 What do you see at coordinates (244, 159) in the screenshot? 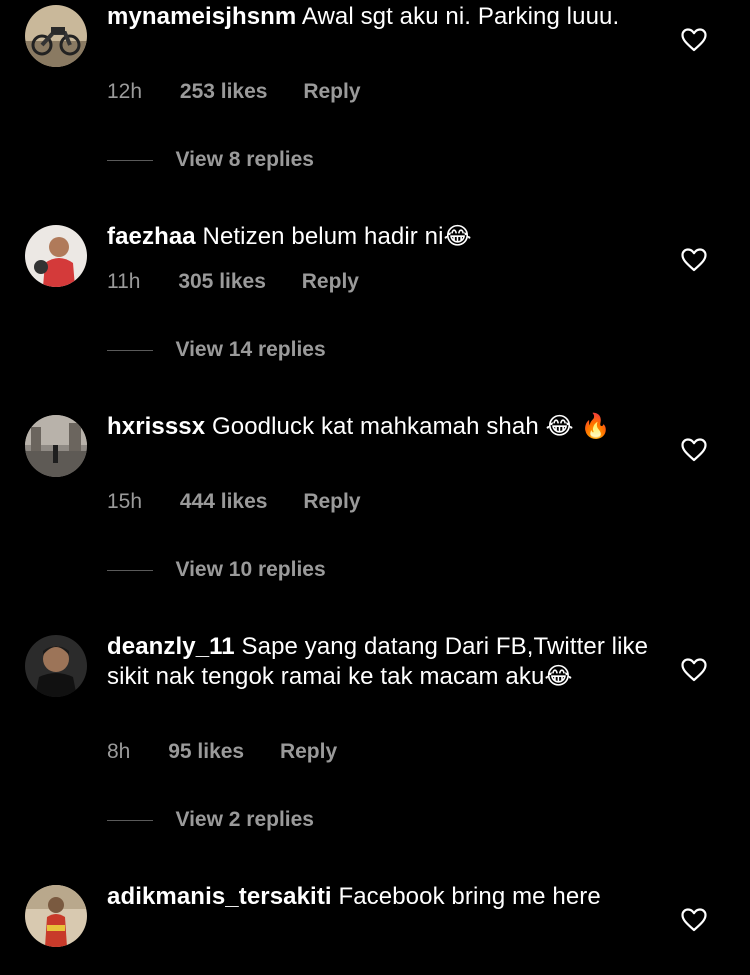
I see `view-replies-label: View 8 replies` at bounding box center [244, 159].